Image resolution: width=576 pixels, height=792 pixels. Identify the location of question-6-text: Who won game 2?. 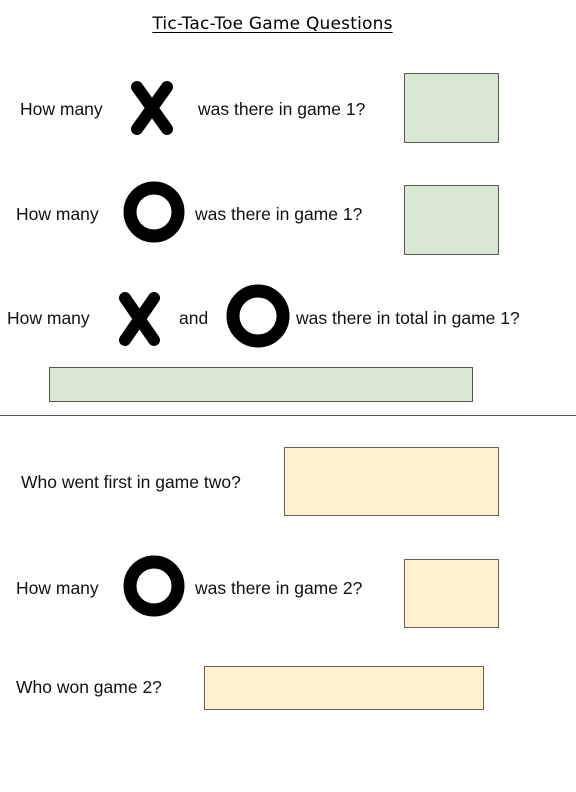
(89, 687).